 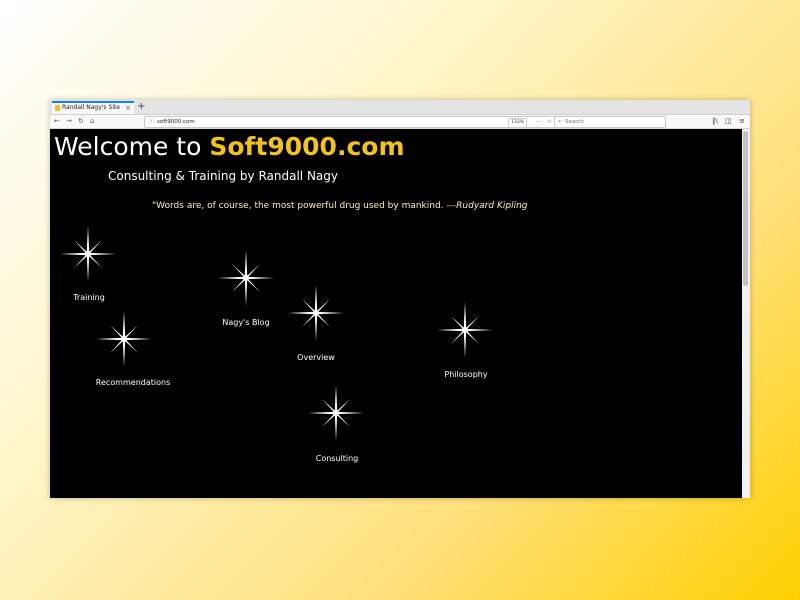 I want to click on tab-bar: Randall Nagy's Site × +, so click(x=400, y=107).